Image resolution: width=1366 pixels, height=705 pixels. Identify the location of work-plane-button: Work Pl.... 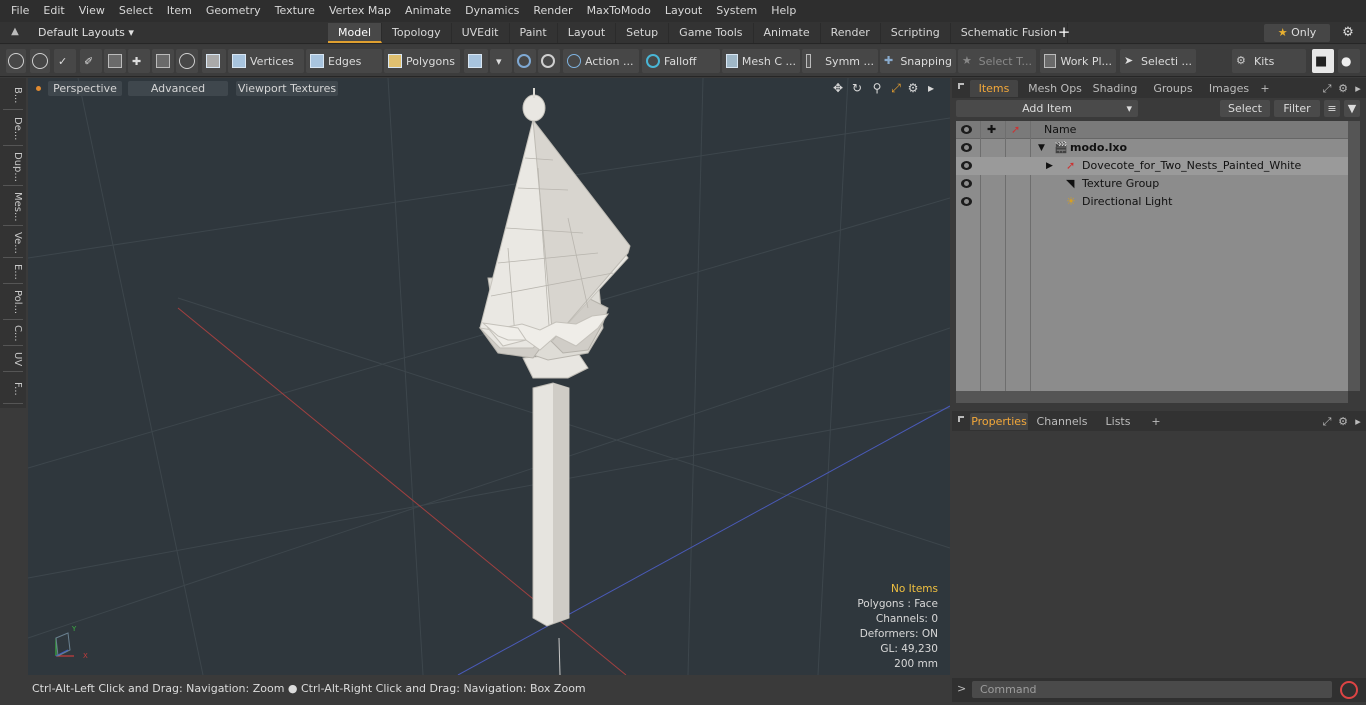
(1078, 61).